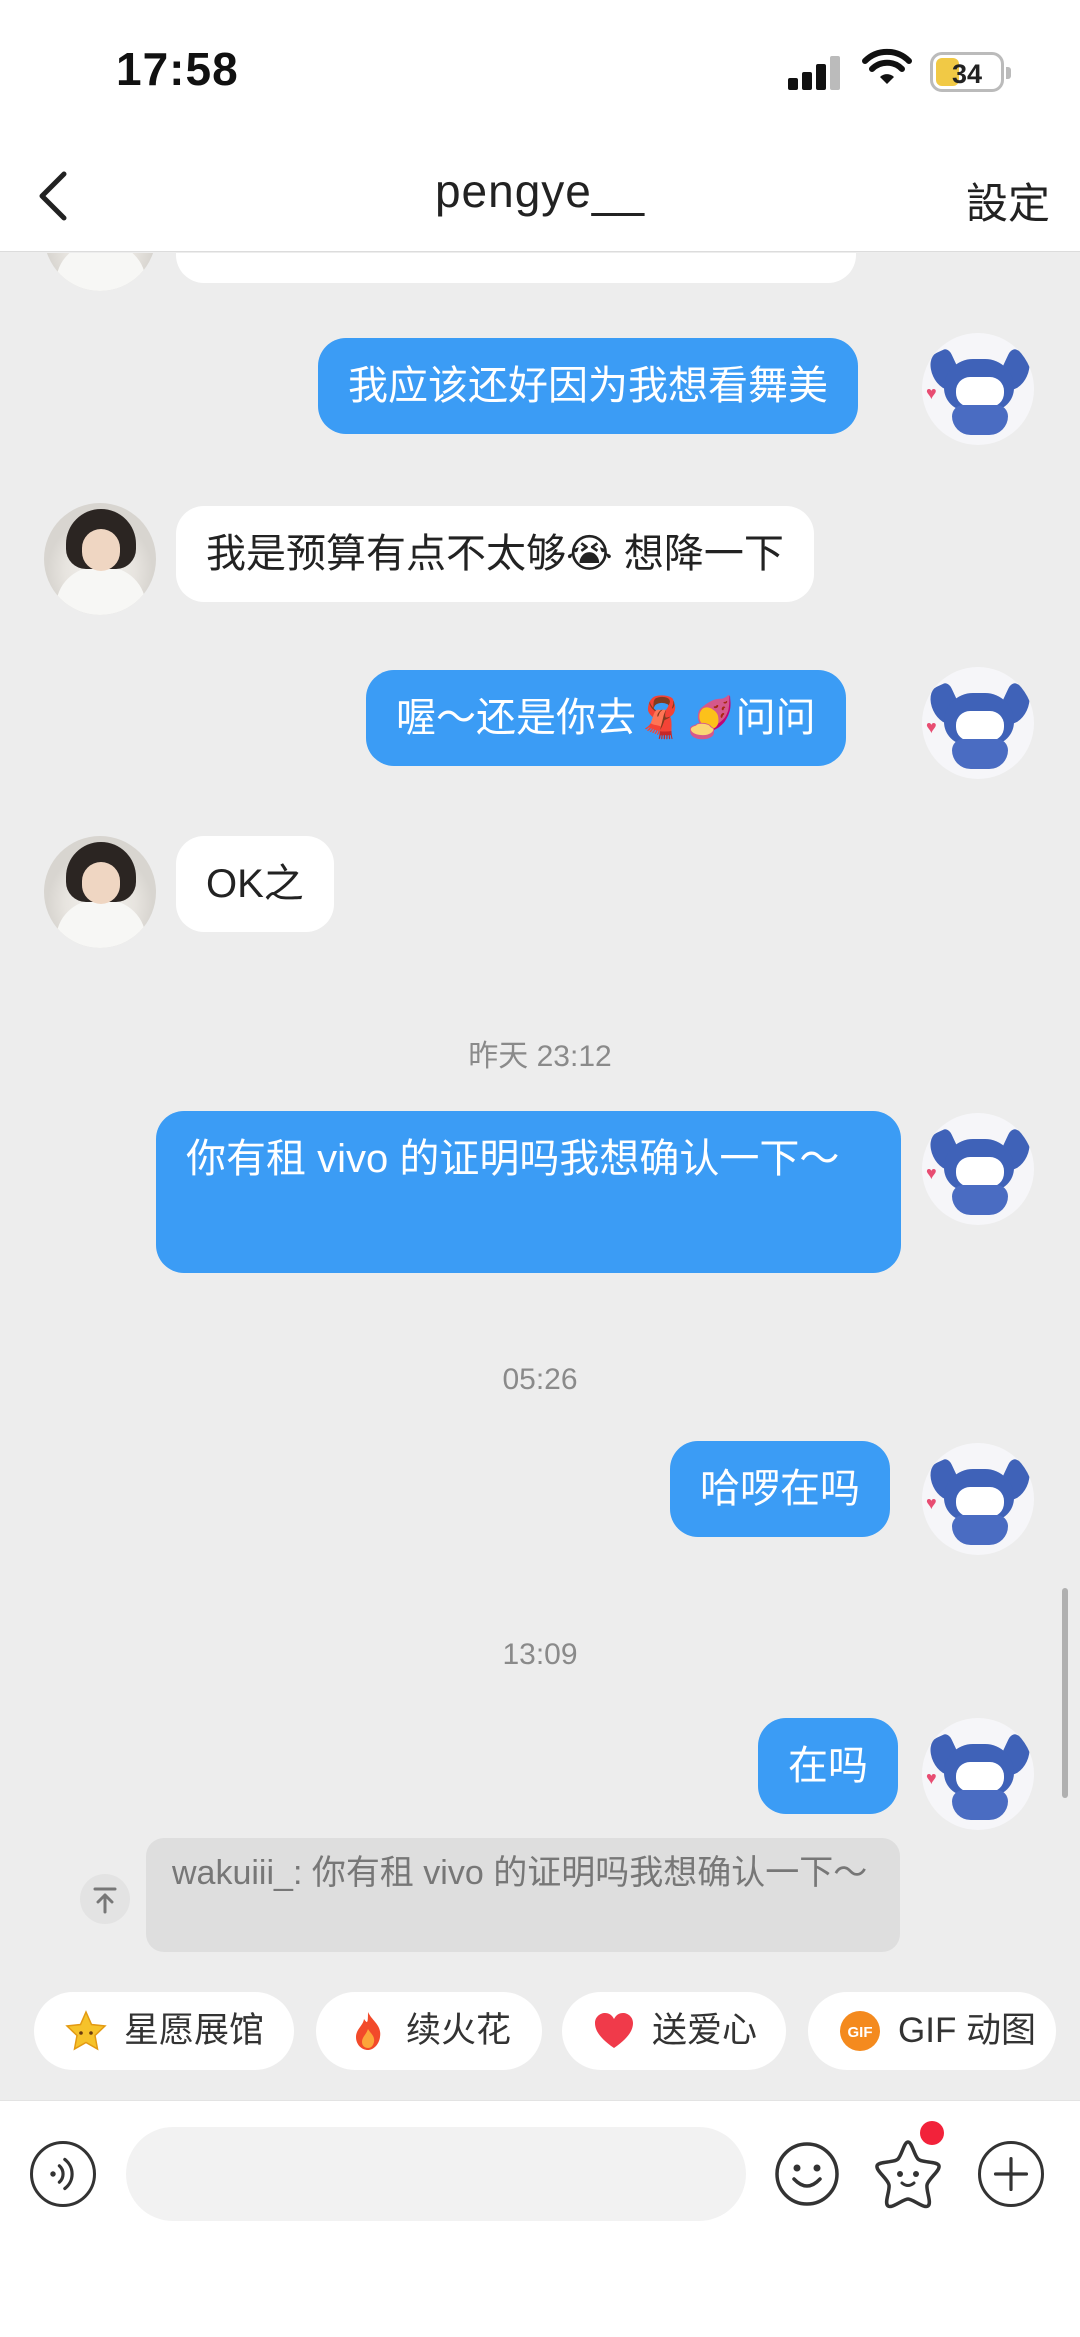 The width and height of the screenshot is (1080, 2337). Describe the element at coordinates (1065, 1693) in the screenshot. I see `scrollbar` at that location.